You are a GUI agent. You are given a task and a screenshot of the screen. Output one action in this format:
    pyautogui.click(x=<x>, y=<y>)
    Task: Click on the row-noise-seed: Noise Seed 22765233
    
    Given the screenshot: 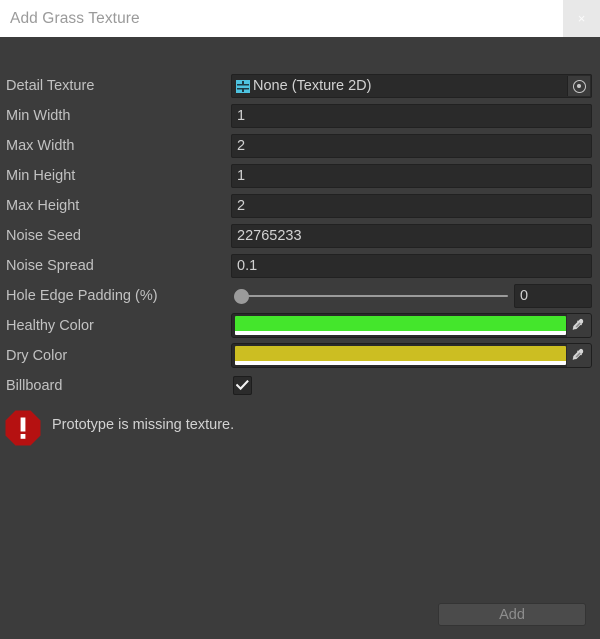 What is the action you would take?
    pyautogui.click(x=300, y=236)
    